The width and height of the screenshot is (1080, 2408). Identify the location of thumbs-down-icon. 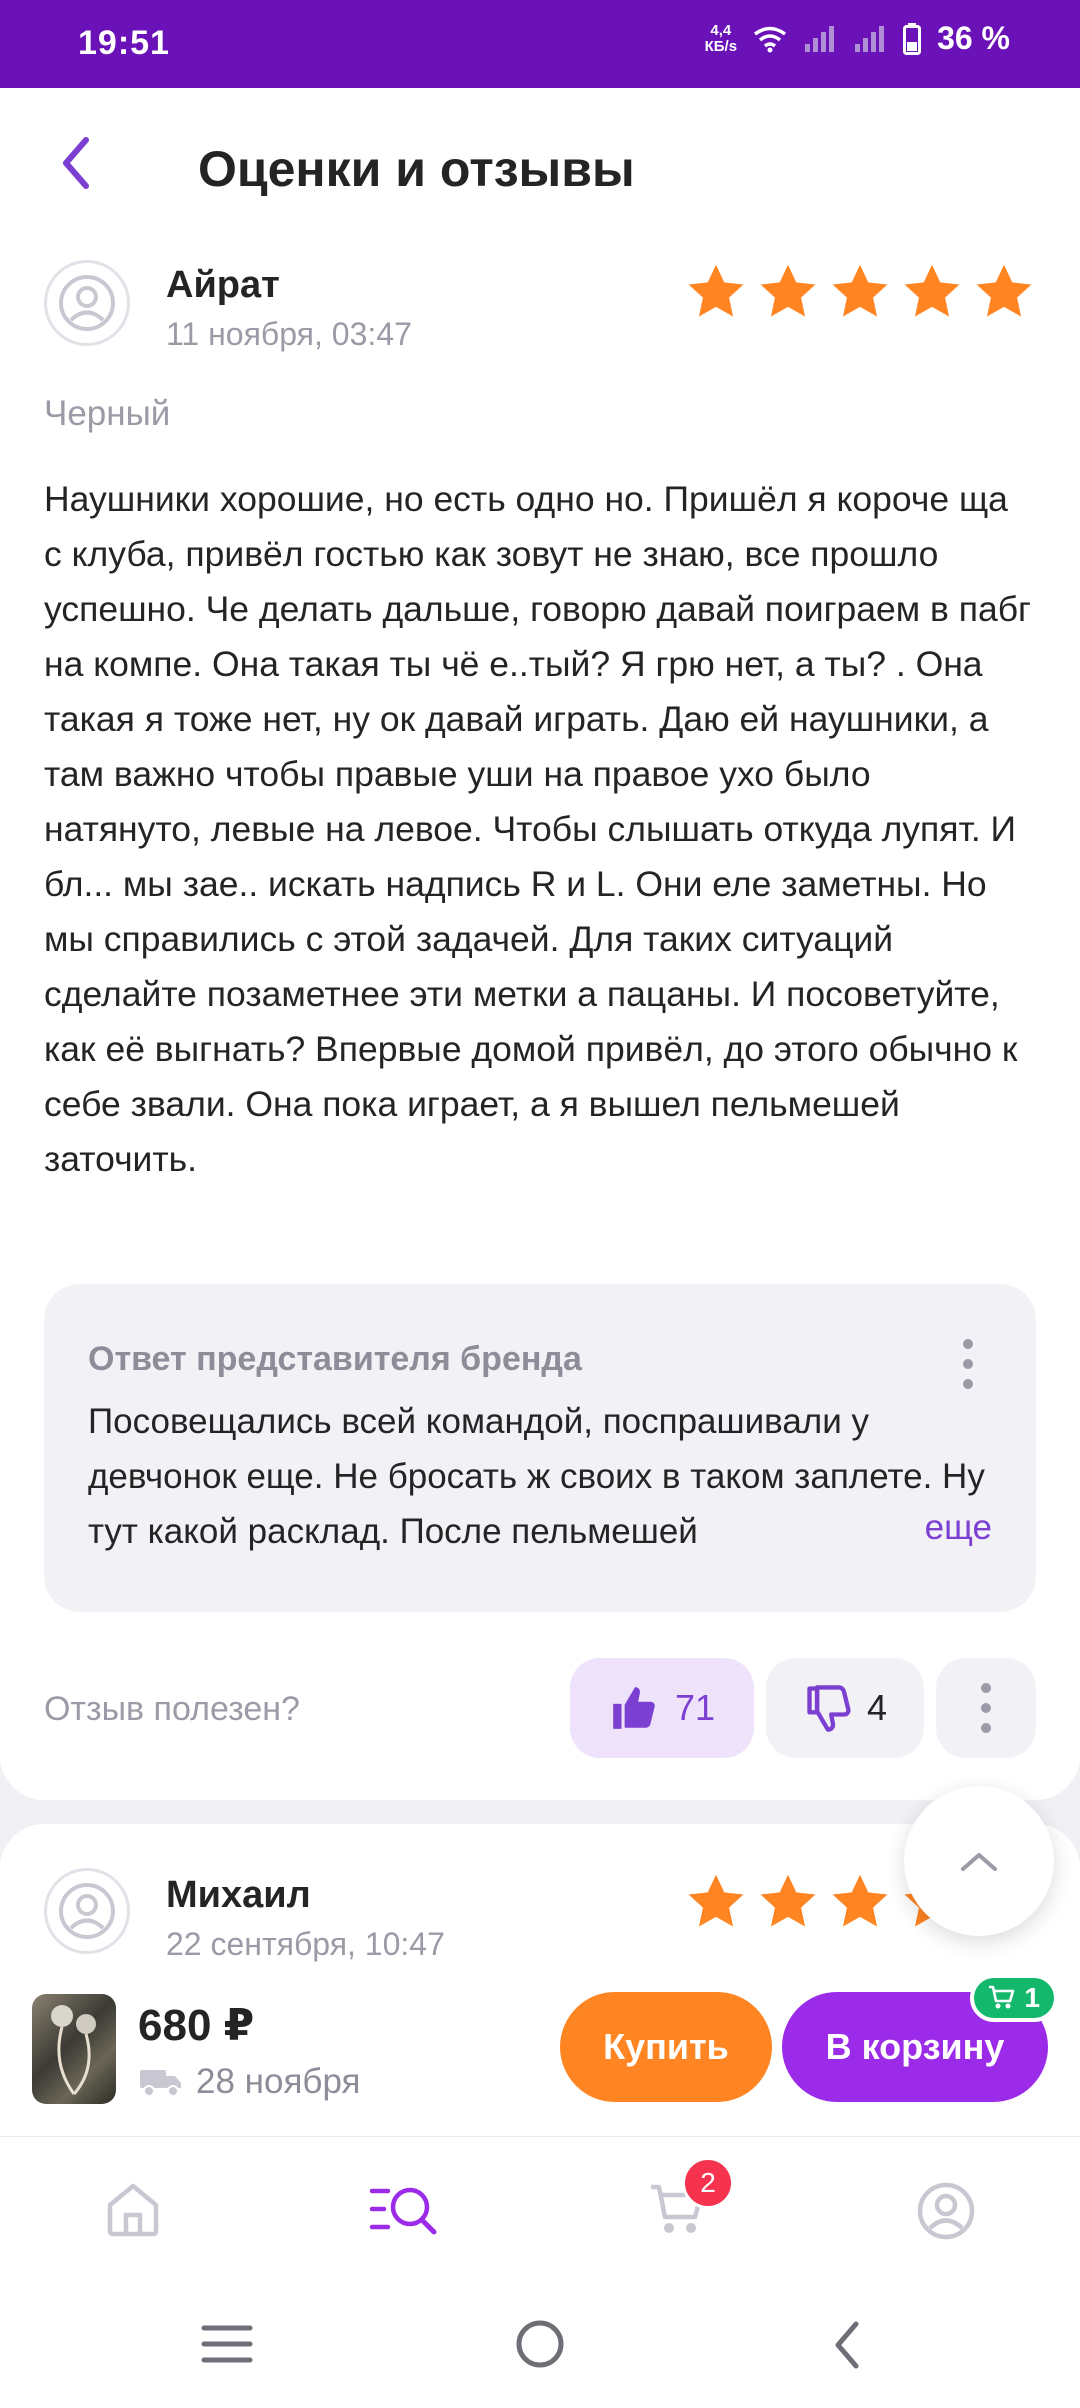
(829, 1708).